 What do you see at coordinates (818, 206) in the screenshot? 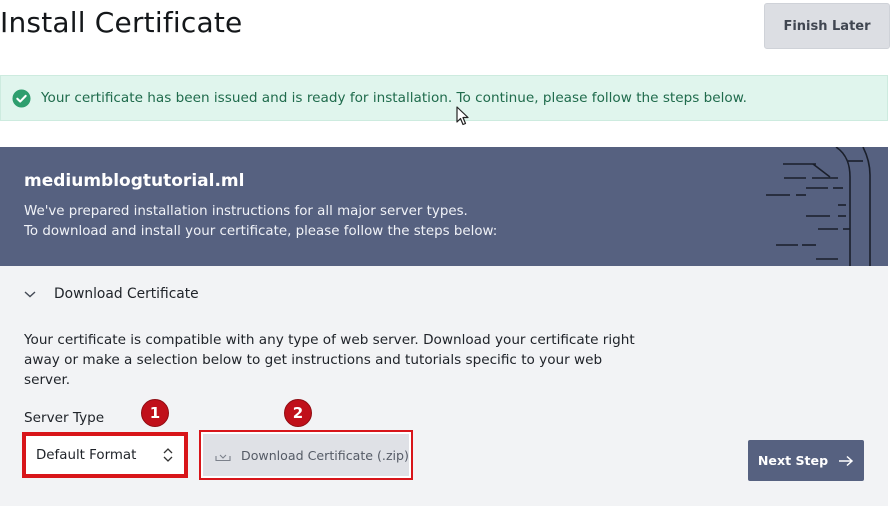
I see `code-pattern-decoration` at bounding box center [818, 206].